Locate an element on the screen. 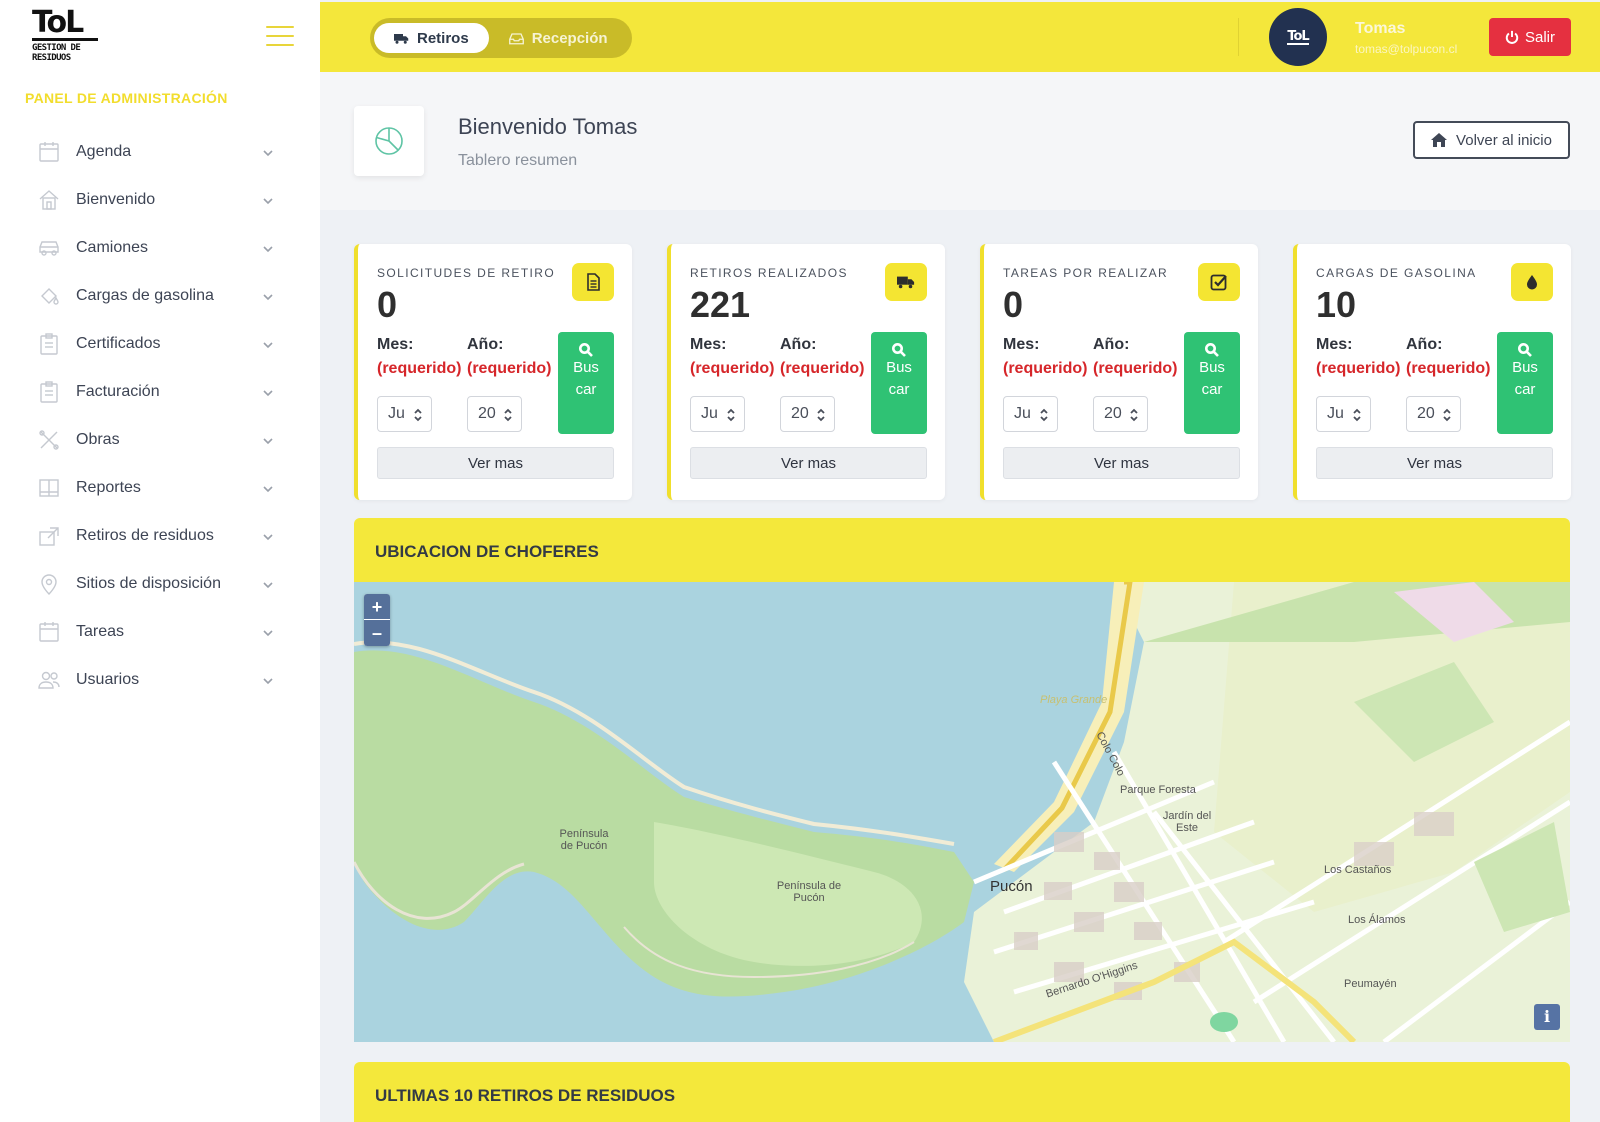 The image size is (1600, 1122). sidebar-item-retiros-residuos: Retiros de residuos is located at coordinates (160, 536).